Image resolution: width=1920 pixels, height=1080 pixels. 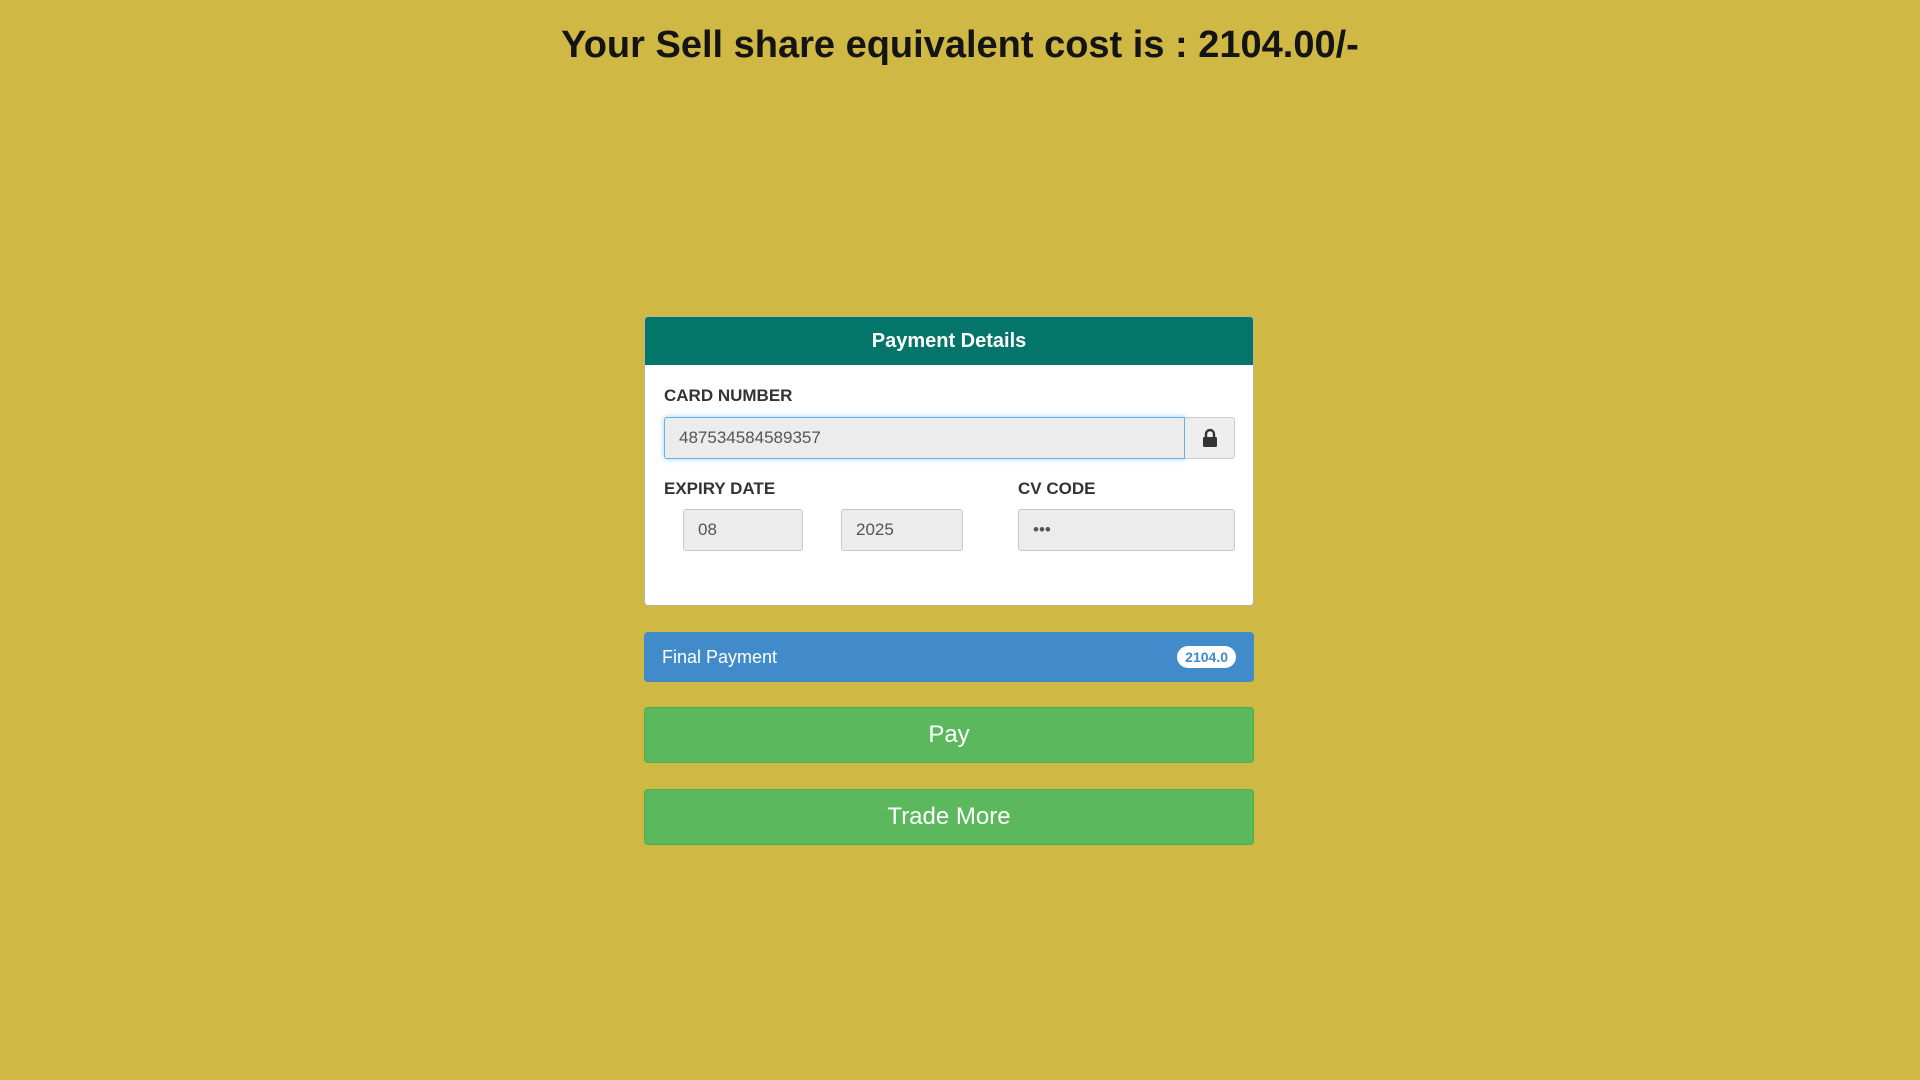 What do you see at coordinates (924, 438) in the screenshot?
I see `card-number-input: 487534584589357` at bounding box center [924, 438].